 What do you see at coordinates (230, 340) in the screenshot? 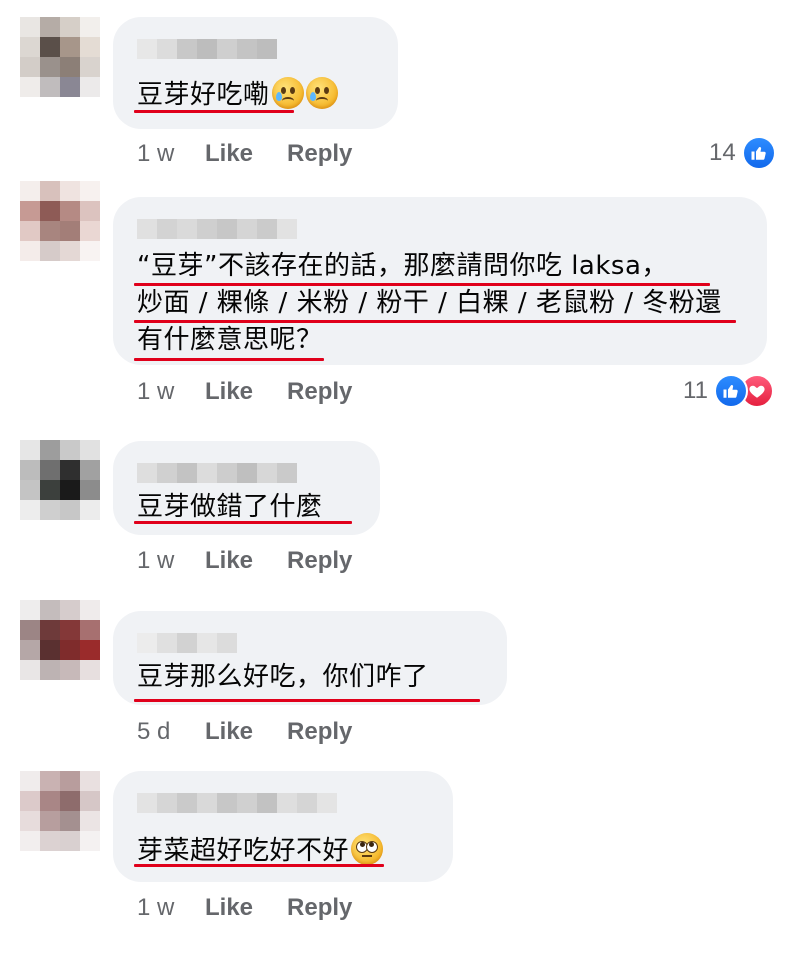
I see `comment-text-line: 有什麼意思呢？` at bounding box center [230, 340].